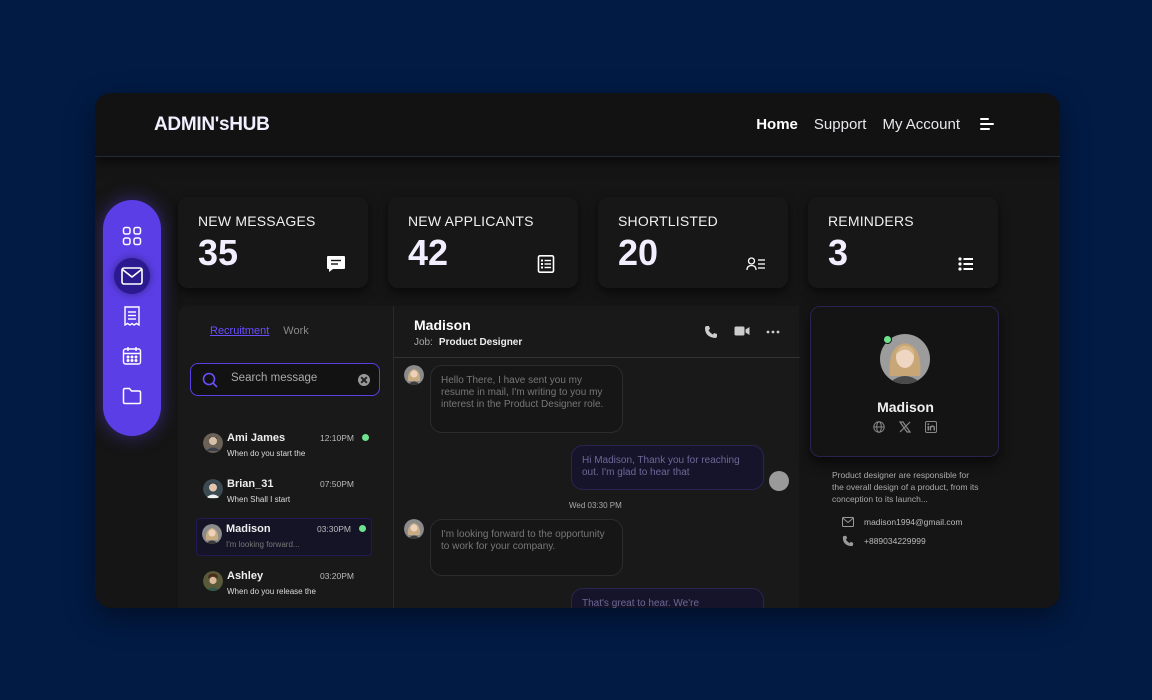  I want to click on stat-label: NEW MESSAGES, so click(257, 221).